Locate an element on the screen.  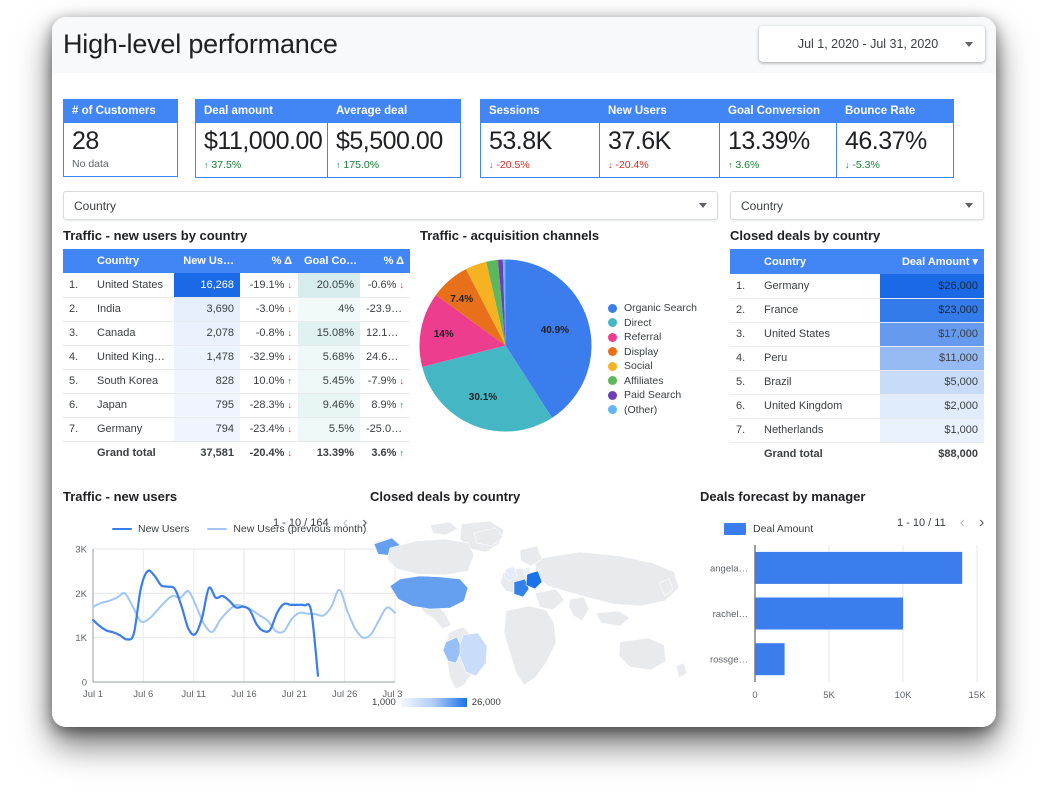
date-range-picker: Jul 1, 2020 - Jul 31, 2020 is located at coordinates (872, 44).